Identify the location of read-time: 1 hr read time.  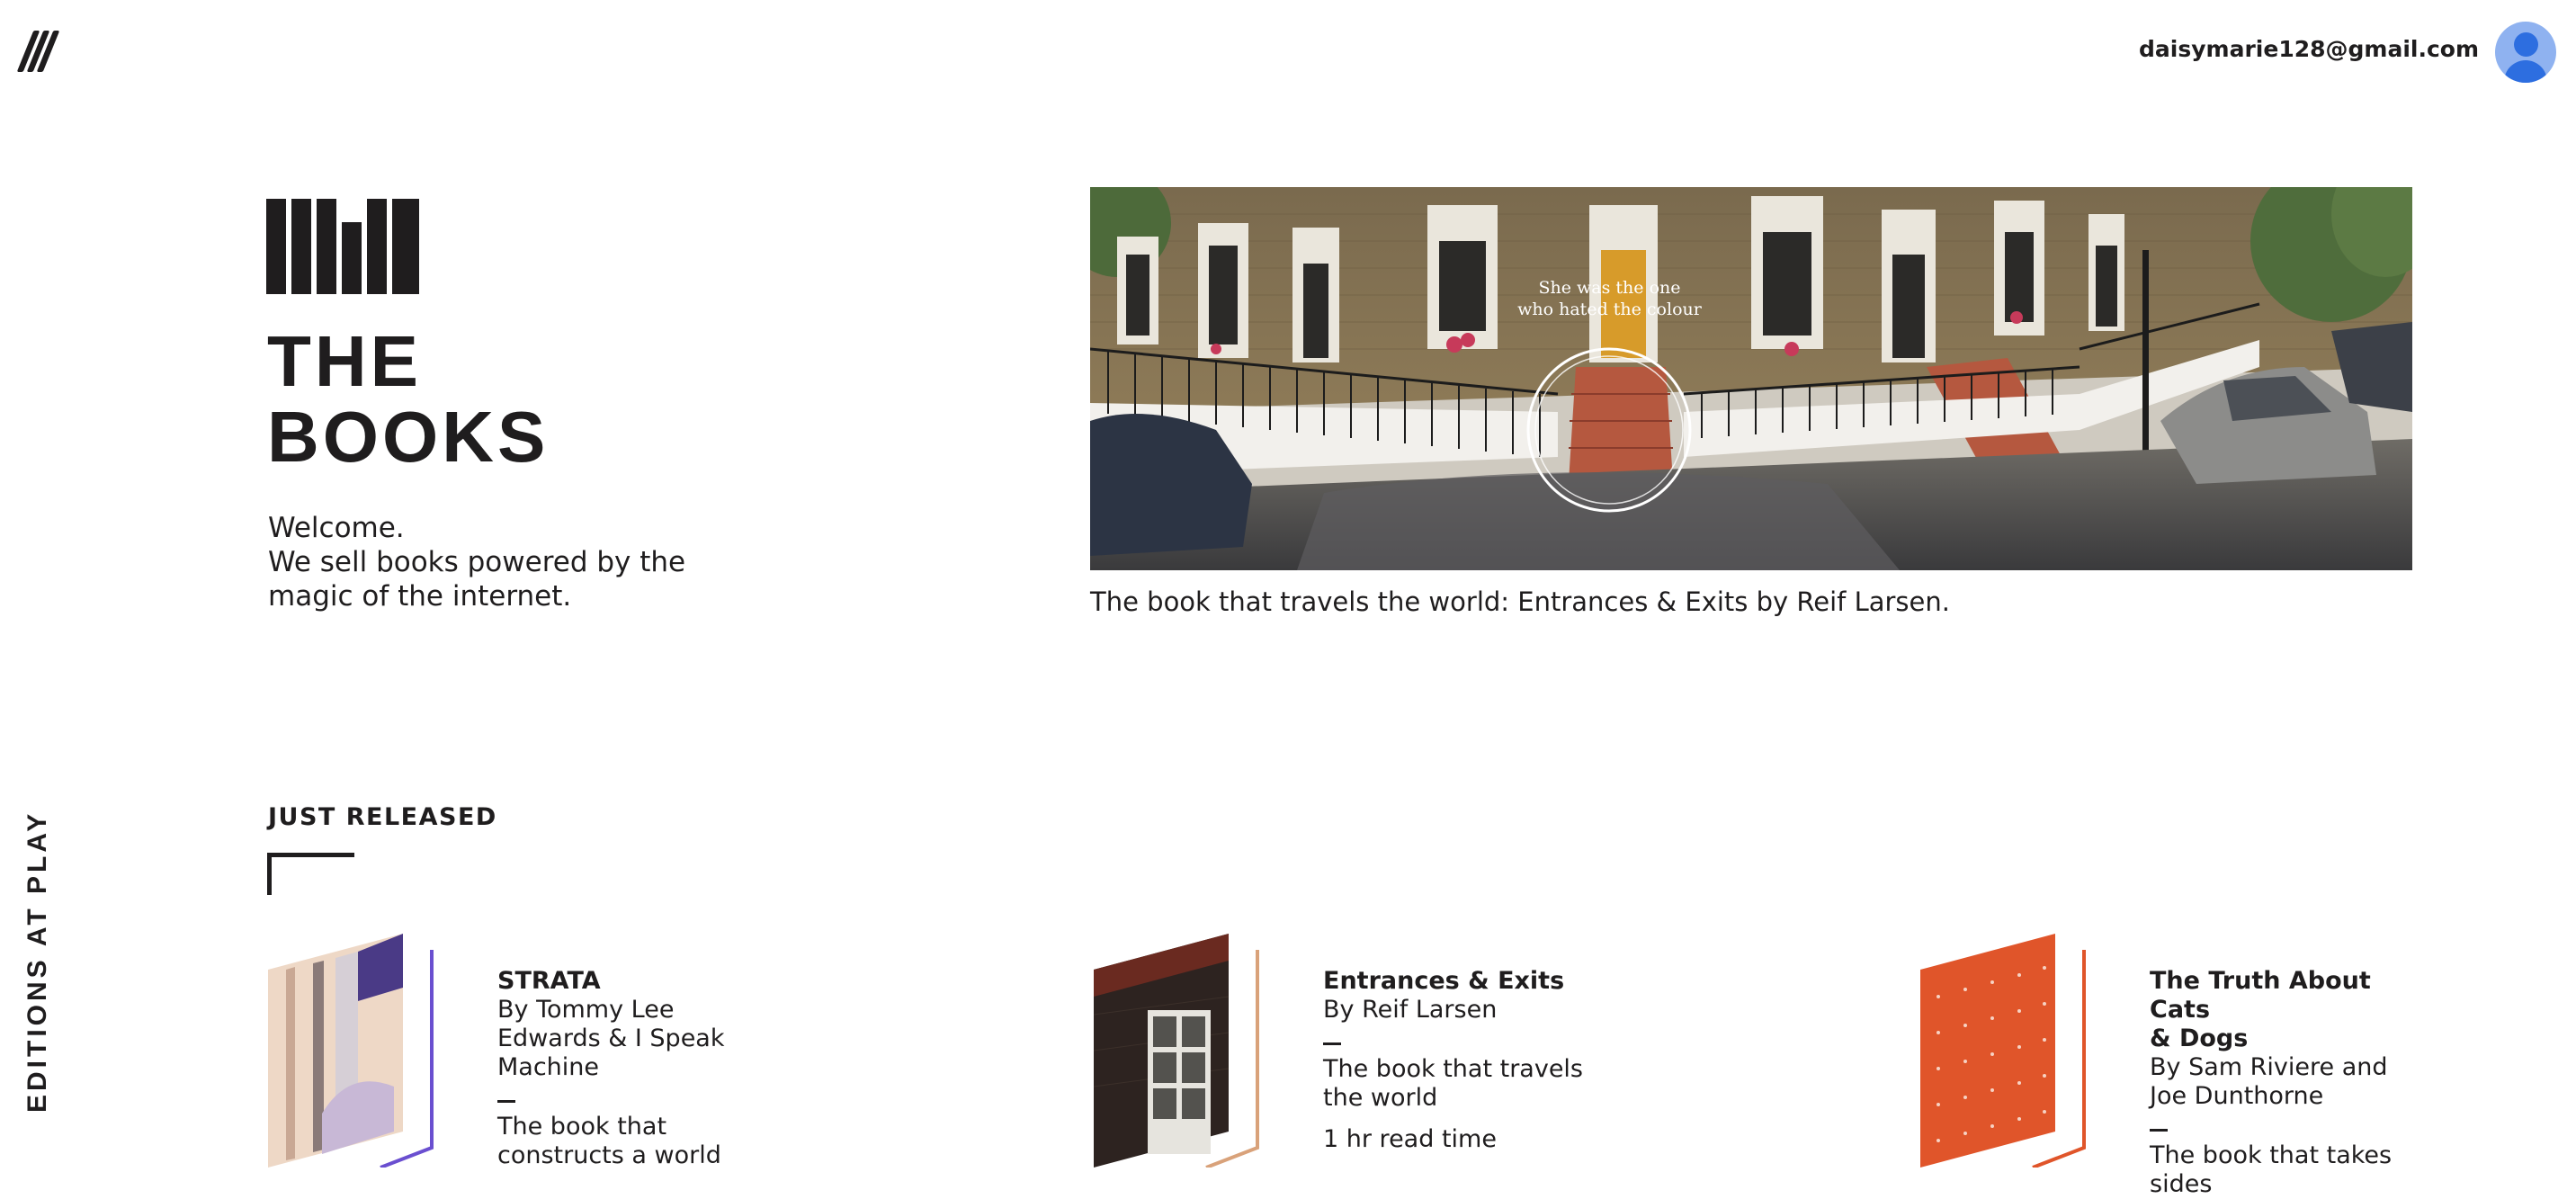
(1410, 1139).